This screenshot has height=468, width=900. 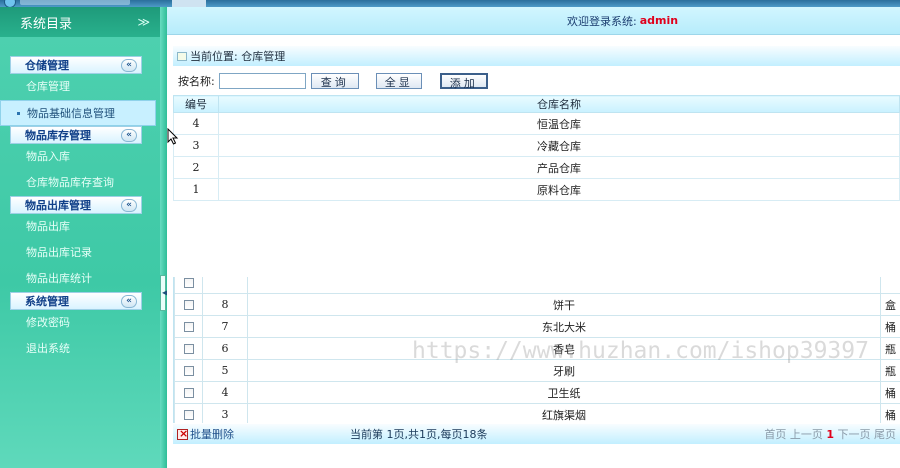 What do you see at coordinates (775, 434) in the screenshot?
I see `first-page-link: 首页` at bounding box center [775, 434].